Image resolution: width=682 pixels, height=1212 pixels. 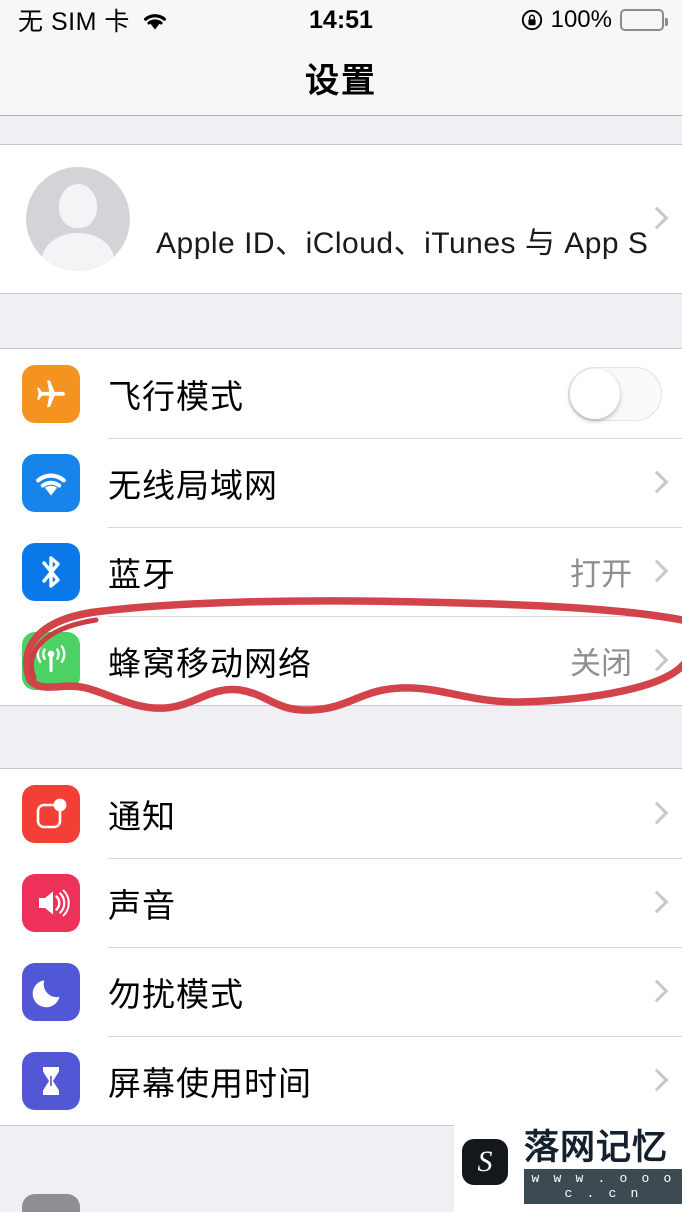 What do you see at coordinates (341, 660) in the screenshot?
I see `settings-row-cellular: 蜂窝移动网络 关闭` at bounding box center [341, 660].